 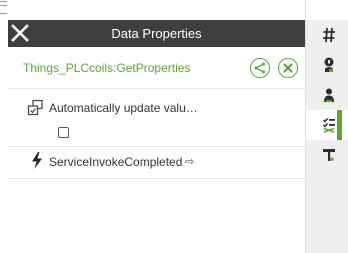 What do you see at coordinates (35, 110) in the screenshot?
I see `auto-update-icon` at bounding box center [35, 110].